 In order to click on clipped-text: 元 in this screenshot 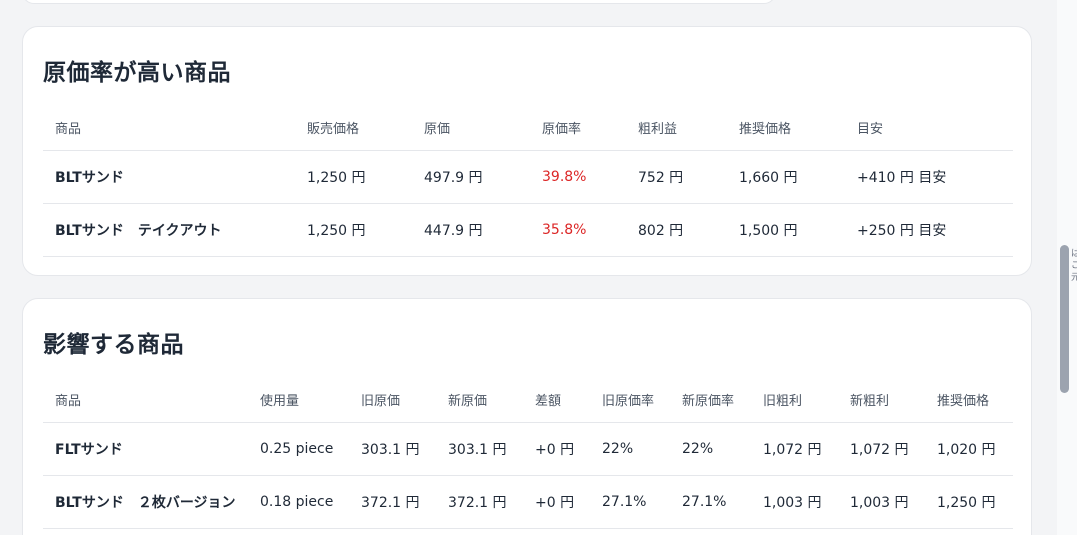, I will do `click(1074, 278)`.